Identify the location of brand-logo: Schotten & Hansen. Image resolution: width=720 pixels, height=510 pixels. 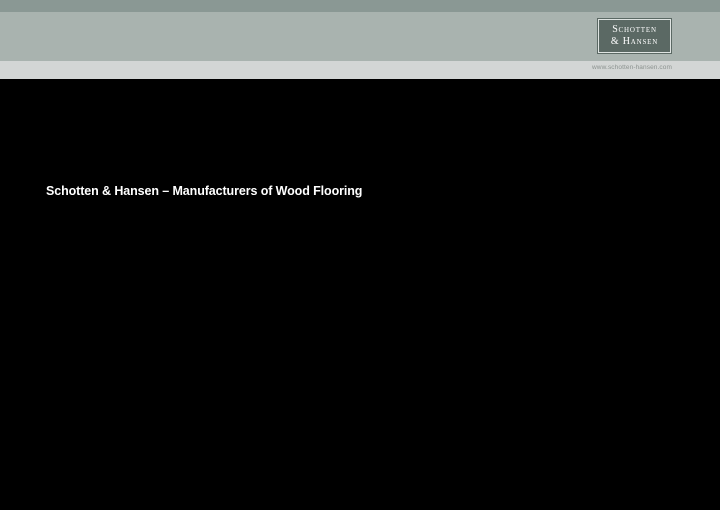
(634, 36).